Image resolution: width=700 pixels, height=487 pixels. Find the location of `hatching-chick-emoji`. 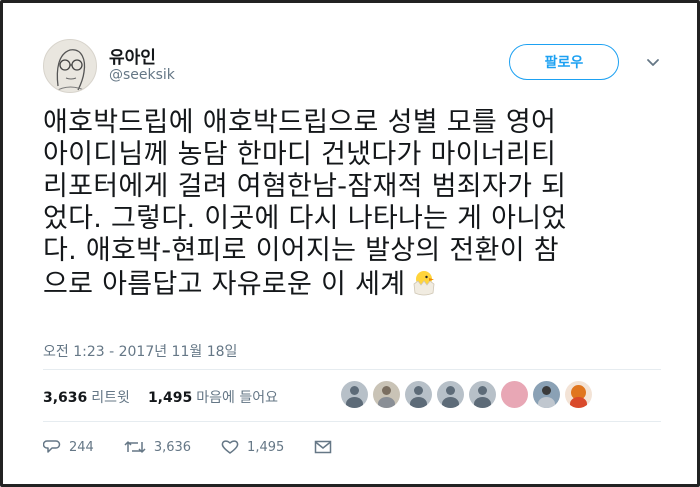

hatching-chick-emoji is located at coordinates (424, 286).